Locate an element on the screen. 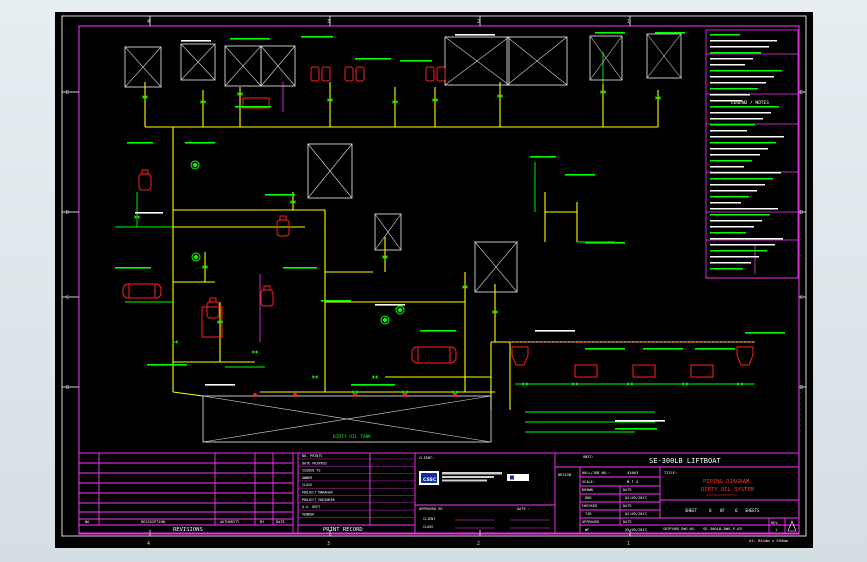 The height and width of the screenshot is (562, 867). date-label-1: DATE is located at coordinates (627, 490).